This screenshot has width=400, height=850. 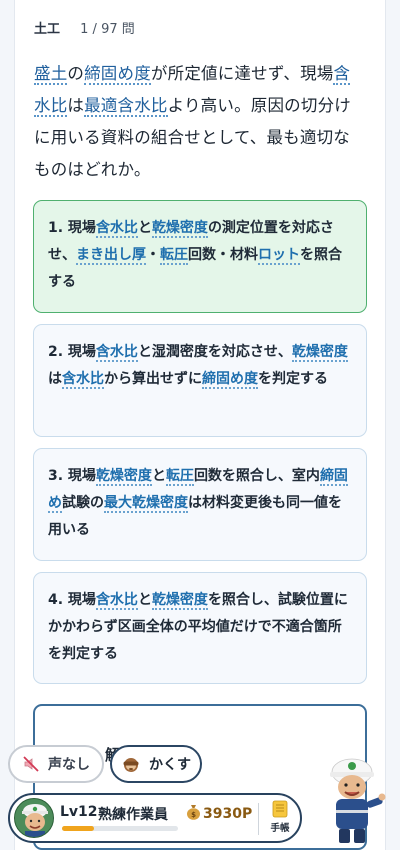 What do you see at coordinates (120, 828) in the screenshot?
I see `xp-progress-bar` at bounding box center [120, 828].